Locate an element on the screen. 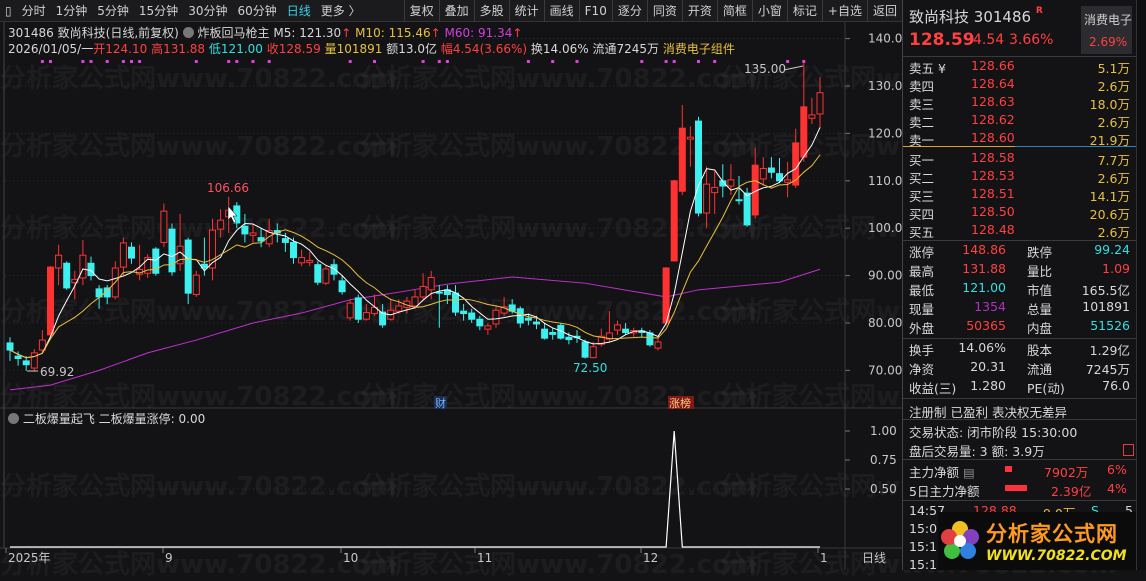  price-annotation: 69.92 is located at coordinates (57, 372).